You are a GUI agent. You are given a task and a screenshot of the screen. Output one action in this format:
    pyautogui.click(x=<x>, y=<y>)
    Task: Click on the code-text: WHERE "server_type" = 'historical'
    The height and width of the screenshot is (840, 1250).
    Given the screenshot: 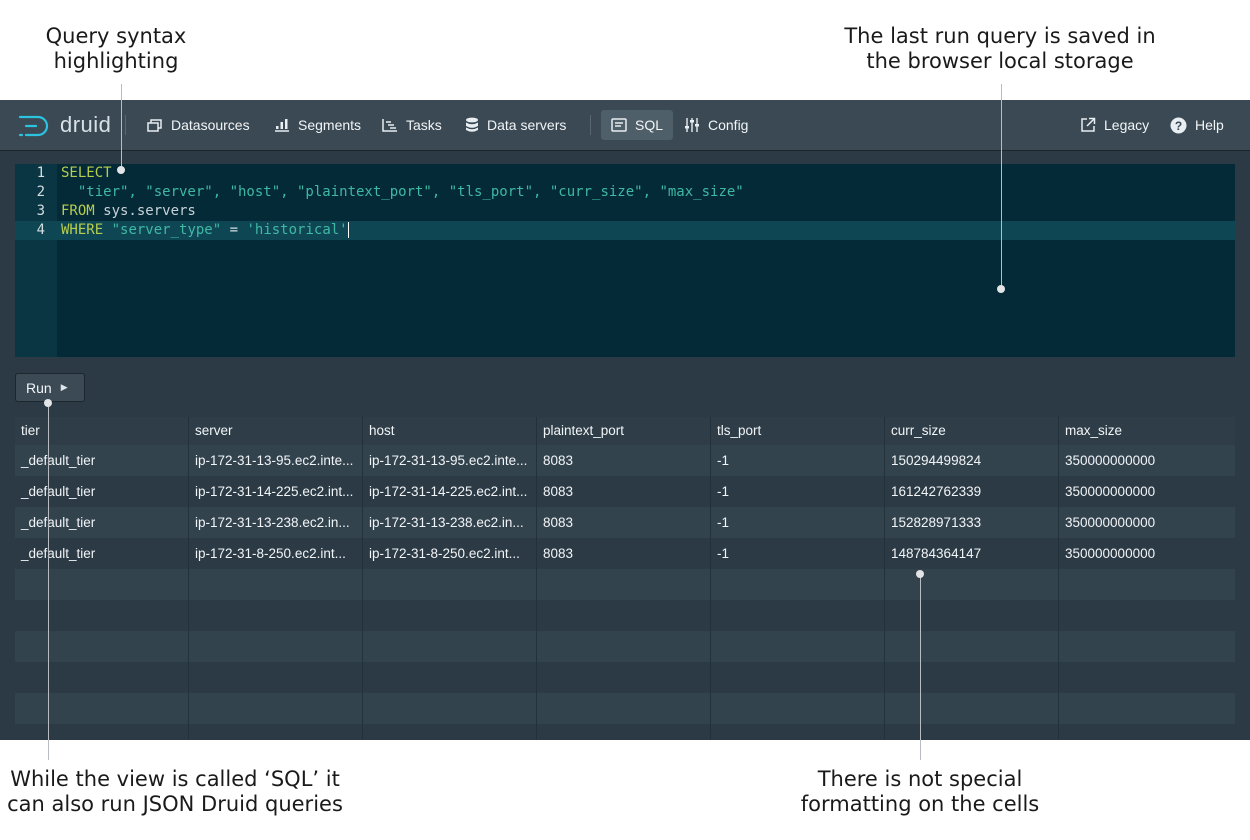 What is the action you would take?
    pyautogui.click(x=205, y=230)
    